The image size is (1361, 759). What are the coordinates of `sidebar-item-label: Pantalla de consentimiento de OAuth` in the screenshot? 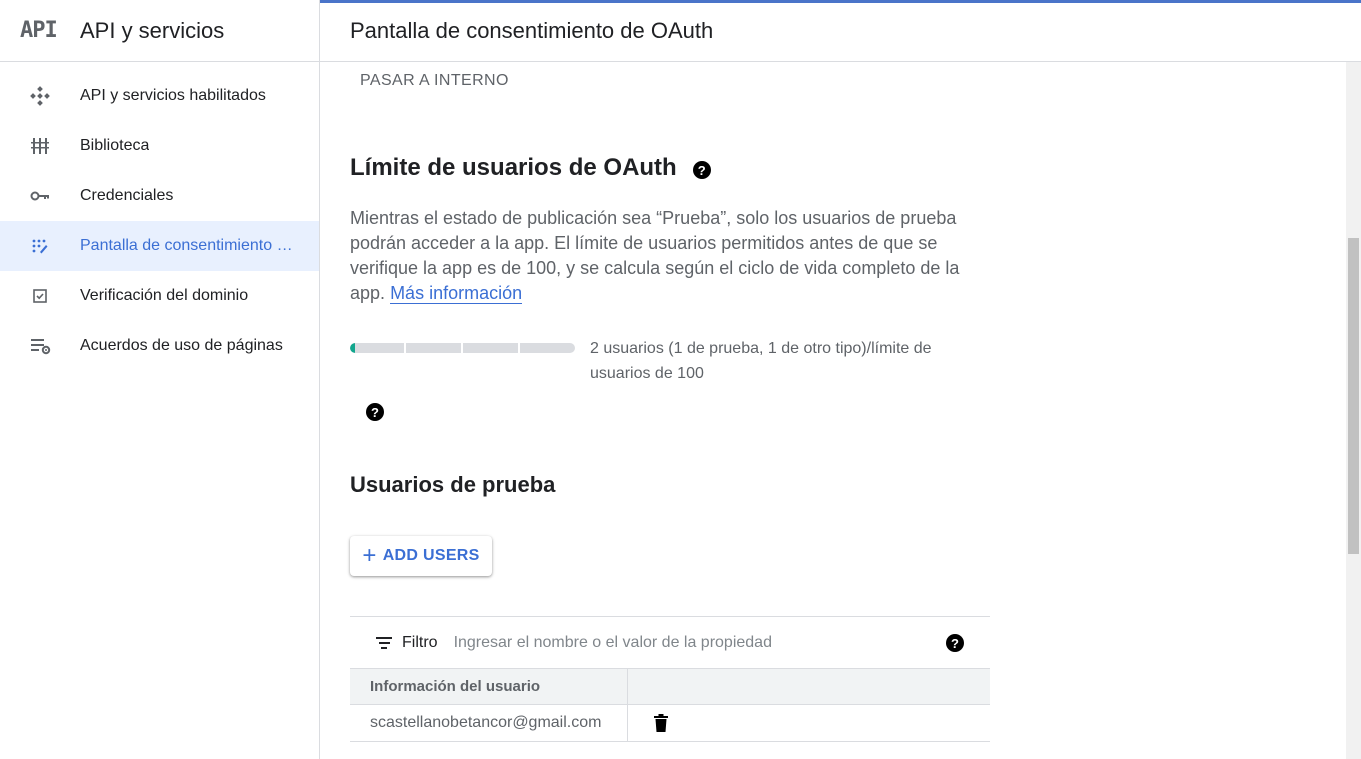 It's located at (187, 245).